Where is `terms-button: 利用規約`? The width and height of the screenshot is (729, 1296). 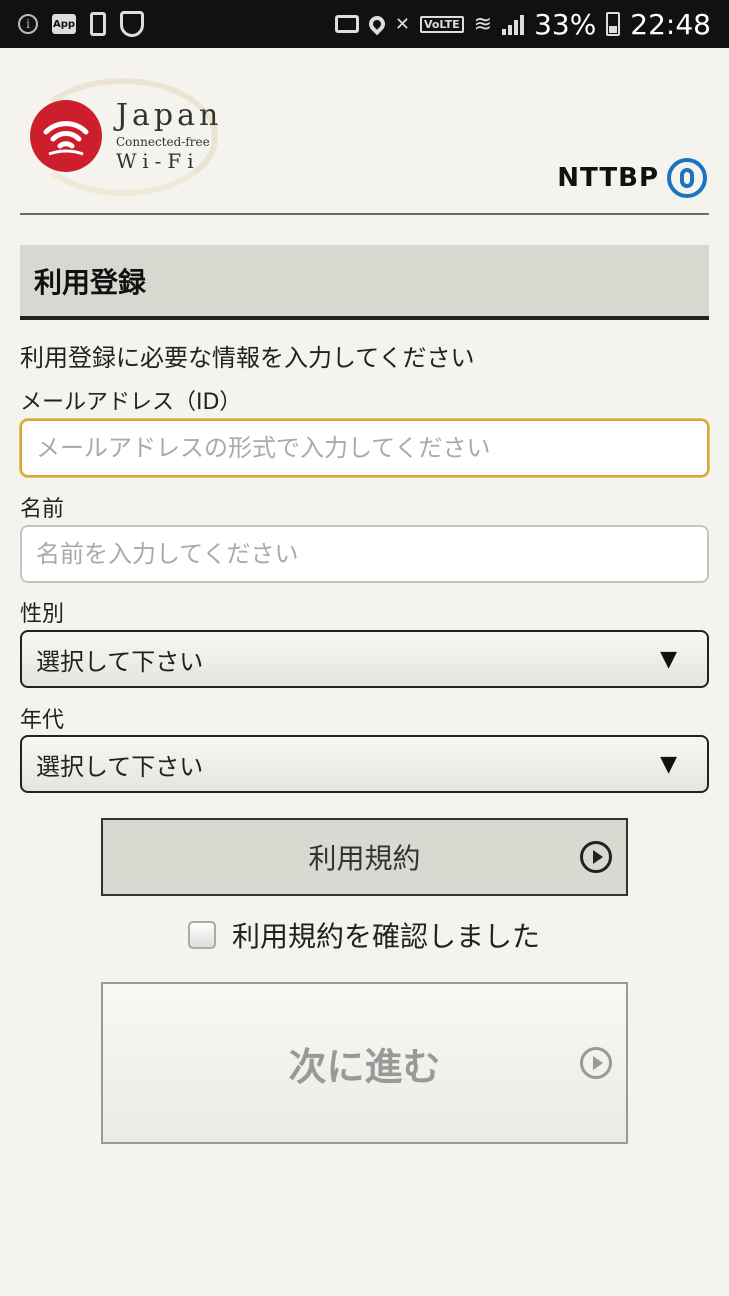 terms-button: 利用規約 is located at coordinates (364, 857).